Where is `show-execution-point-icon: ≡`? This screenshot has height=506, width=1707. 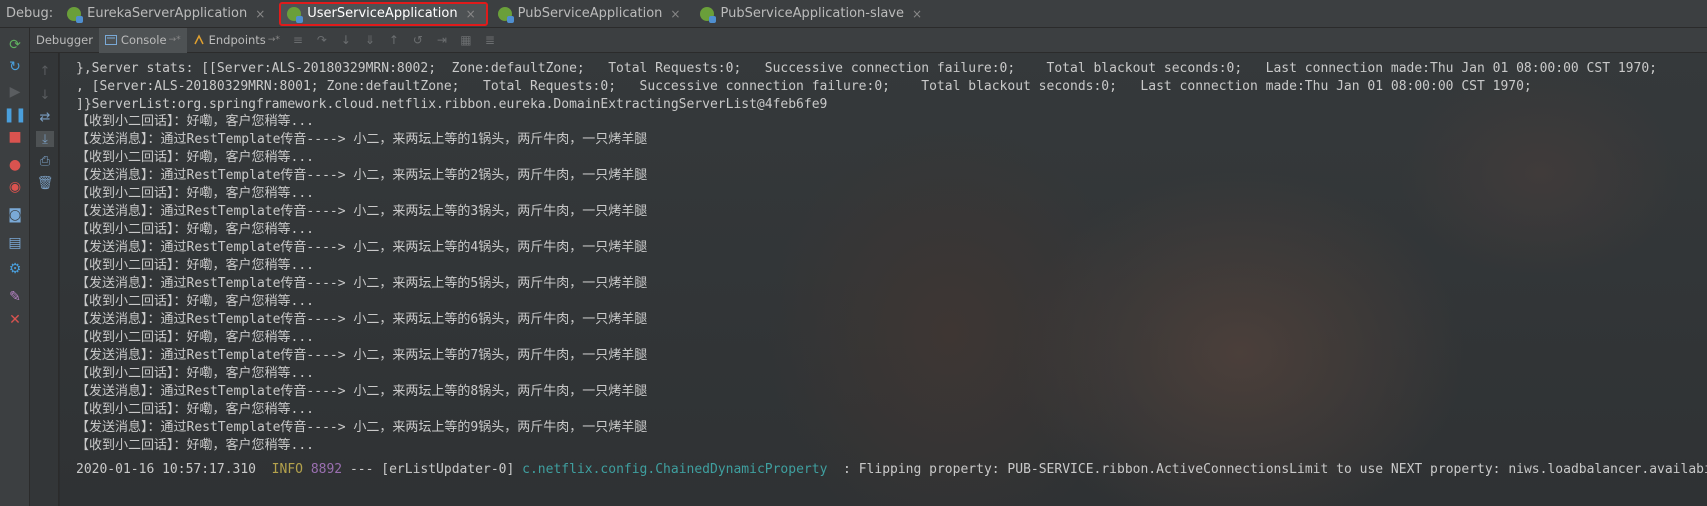 show-execution-point-icon: ≡ is located at coordinates (298, 40).